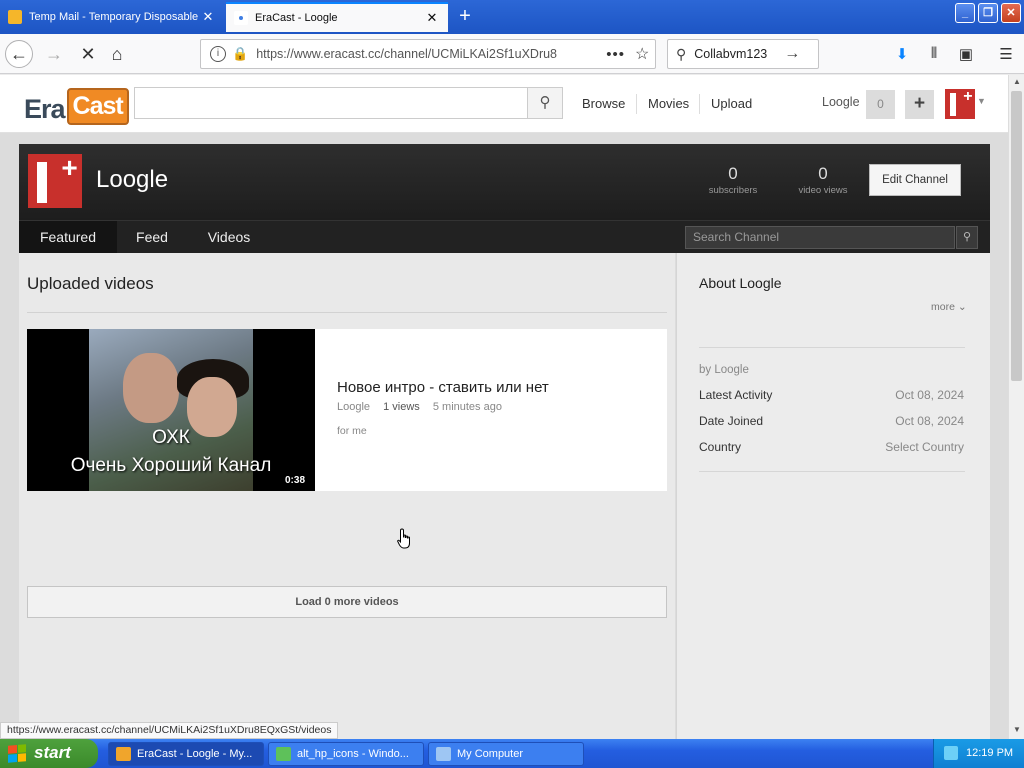  What do you see at coordinates (1017, 731) in the screenshot?
I see `scroll-down-icon: ▼` at bounding box center [1017, 731].